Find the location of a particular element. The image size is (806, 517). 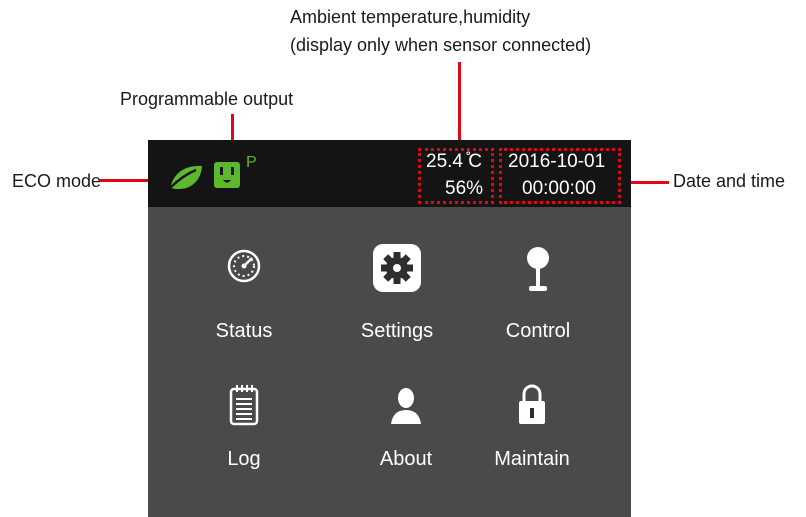

menu-item-settings: Settings is located at coordinates (397, 300).